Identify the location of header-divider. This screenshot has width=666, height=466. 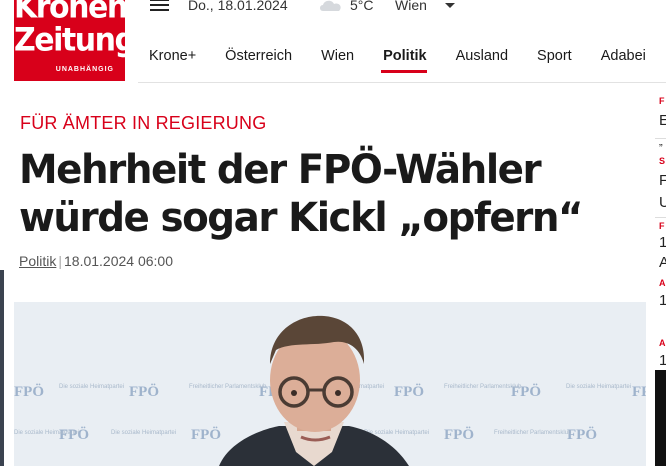
(402, 82).